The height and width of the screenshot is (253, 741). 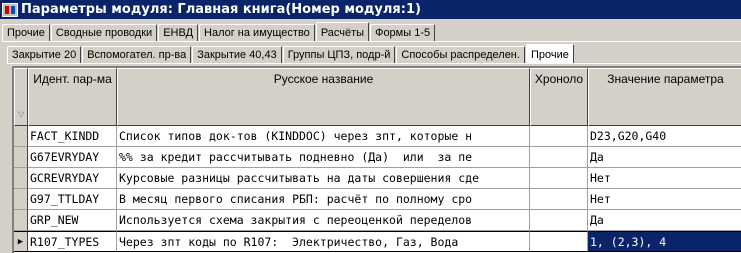 I want to click on app-icon, so click(x=10, y=9).